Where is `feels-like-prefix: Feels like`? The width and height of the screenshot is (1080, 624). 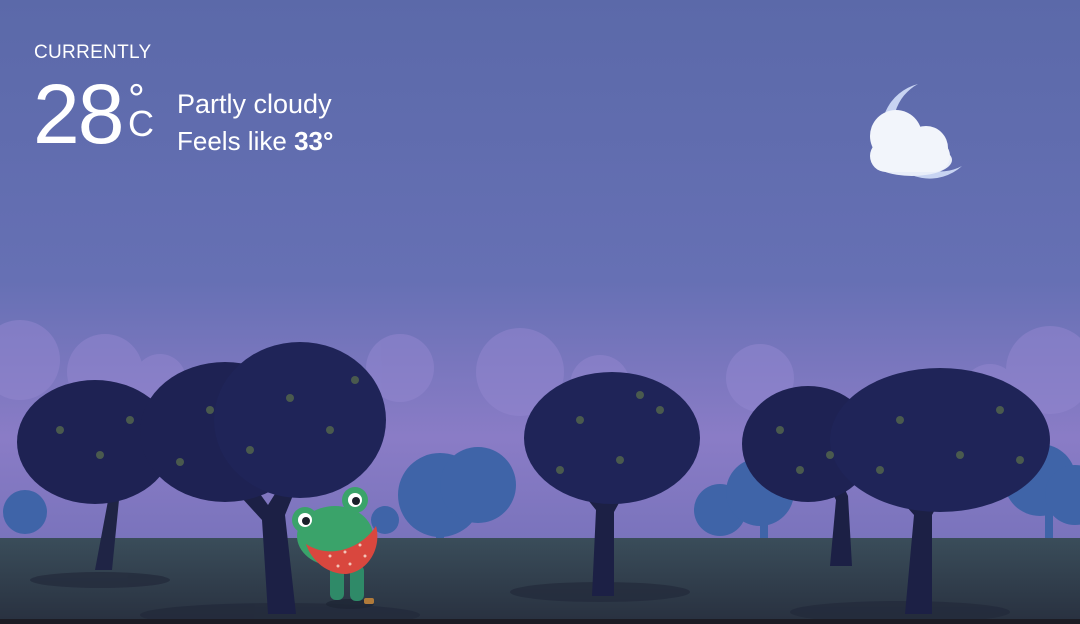
feels-like-prefix: Feels like is located at coordinates (232, 141).